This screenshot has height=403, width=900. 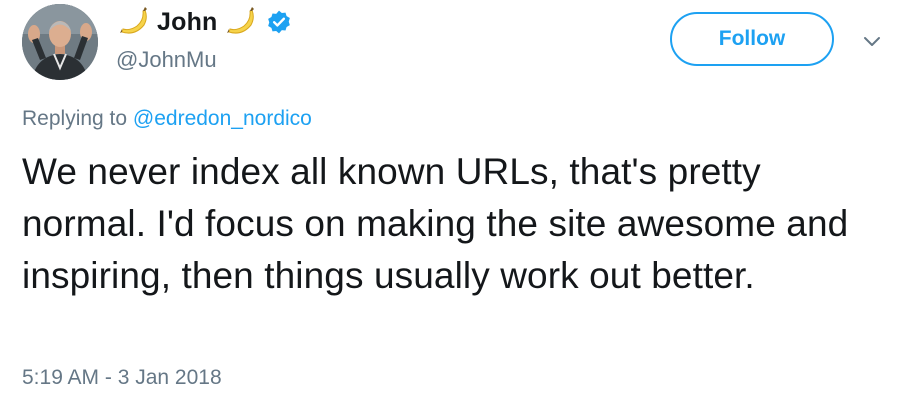 What do you see at coordinates (187, 22) in the screenshot?
I see `author-display-name: John` at bounding box center [187, 22].